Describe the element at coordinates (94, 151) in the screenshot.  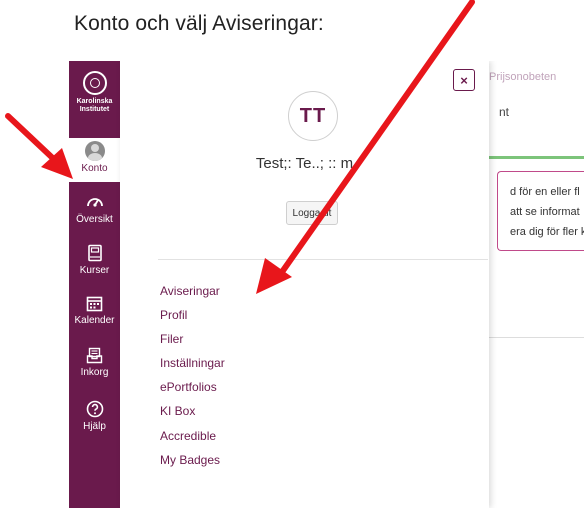
I see `user-avatar-icon` at that location.